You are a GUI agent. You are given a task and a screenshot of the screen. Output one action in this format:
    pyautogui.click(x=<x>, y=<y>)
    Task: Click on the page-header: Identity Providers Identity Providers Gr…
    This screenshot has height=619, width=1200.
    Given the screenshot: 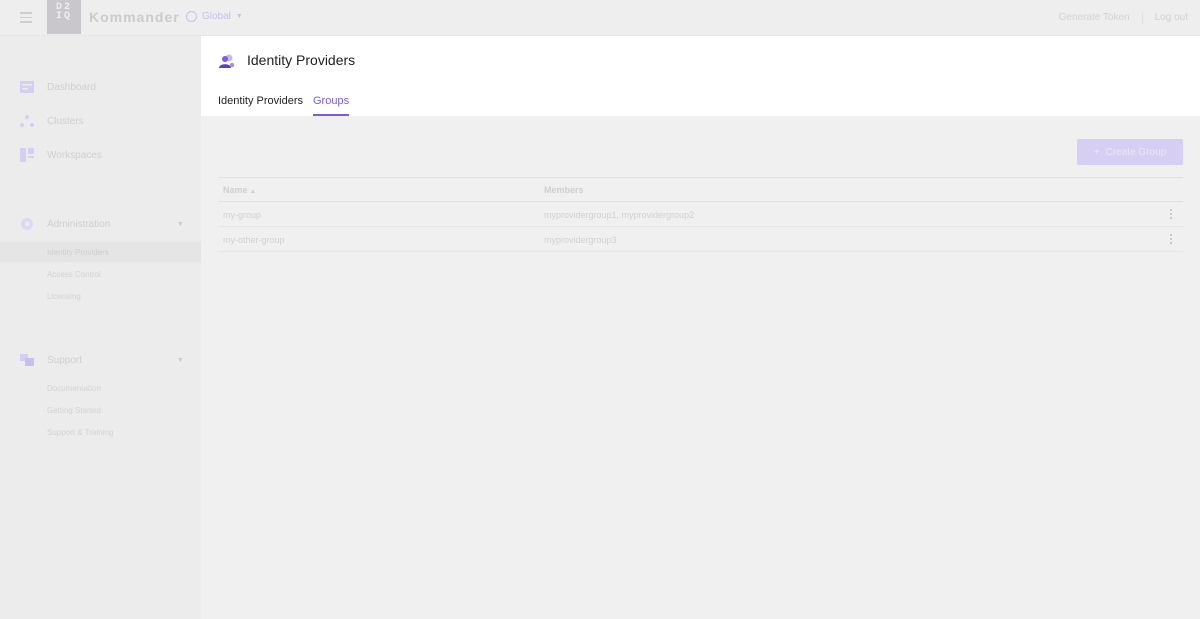 What is the action you would take?
    pyautogui.click(x=700, y=76)
    